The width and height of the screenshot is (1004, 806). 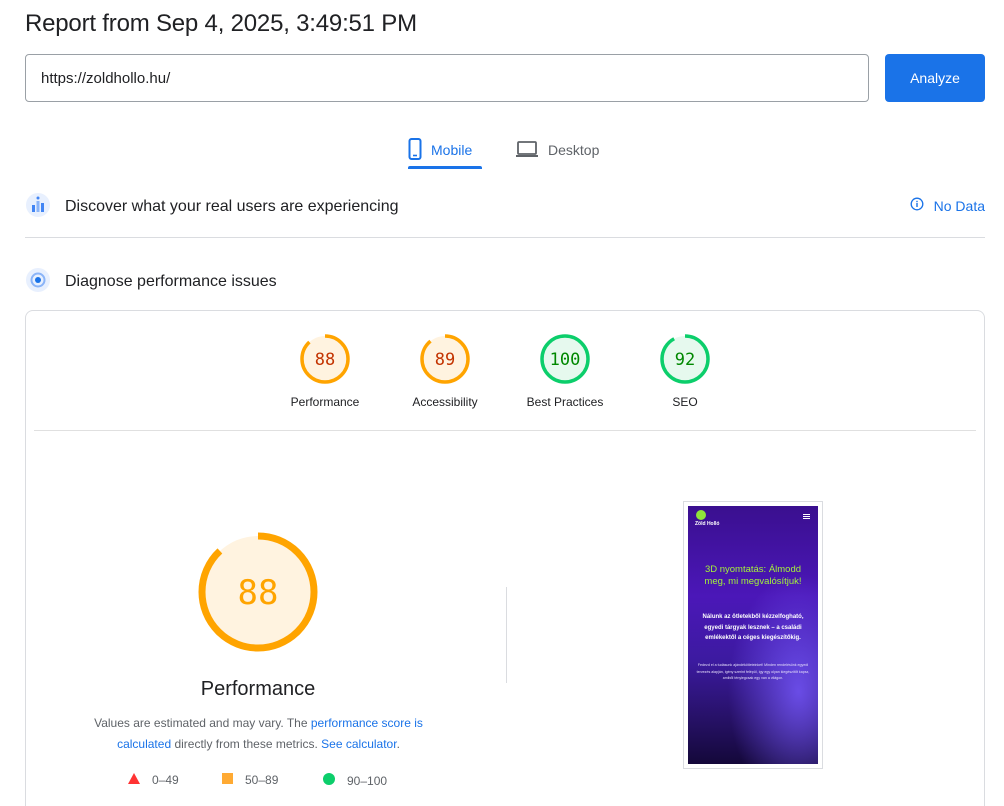 What do you see at coordinates (358, 744) in the screenshot?
I see `see-calculator-link: See calculator` at bounding box center [358, 744].